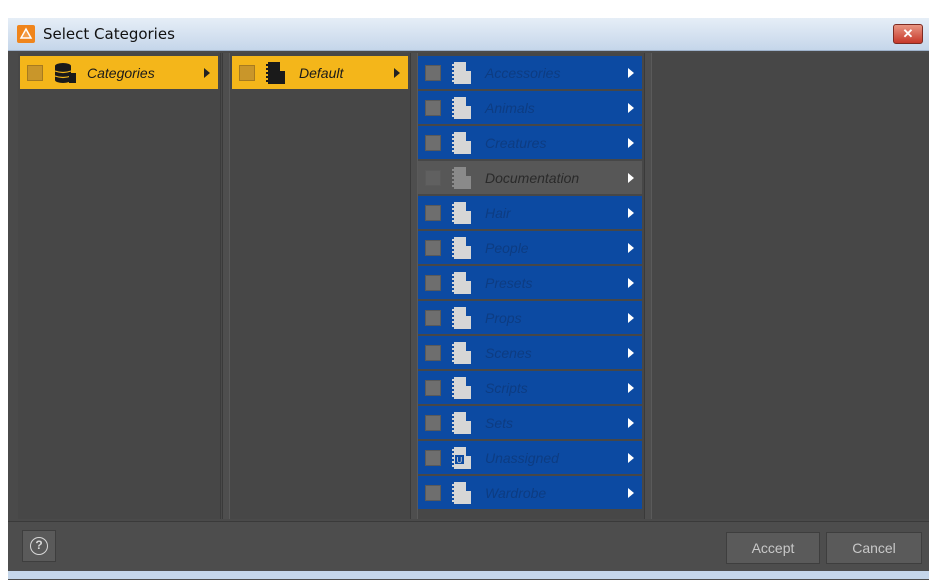 The image size is (929, 580). I want to click on subcategory-item: Creatures, so click(530, 142).